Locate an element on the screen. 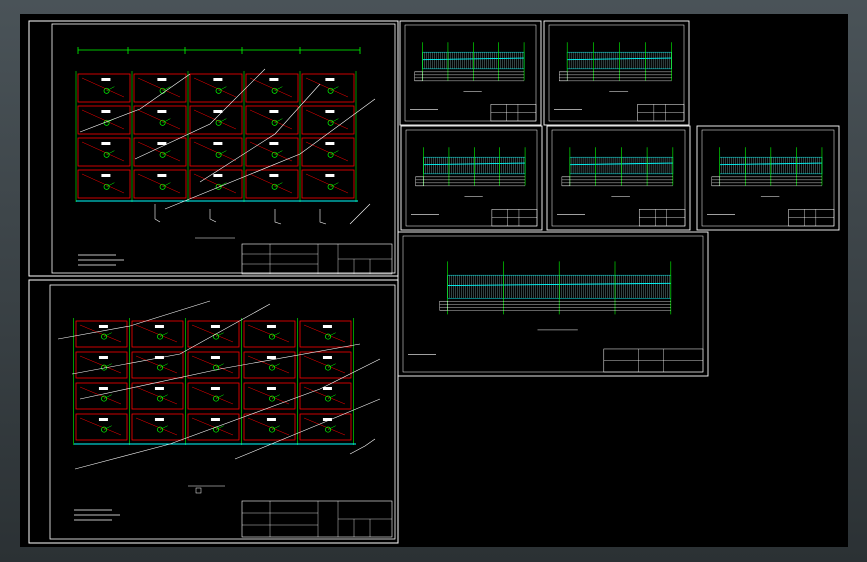 This screenshot has width=867, height=562. dimension-ticks is located at coordinates (219, 50).